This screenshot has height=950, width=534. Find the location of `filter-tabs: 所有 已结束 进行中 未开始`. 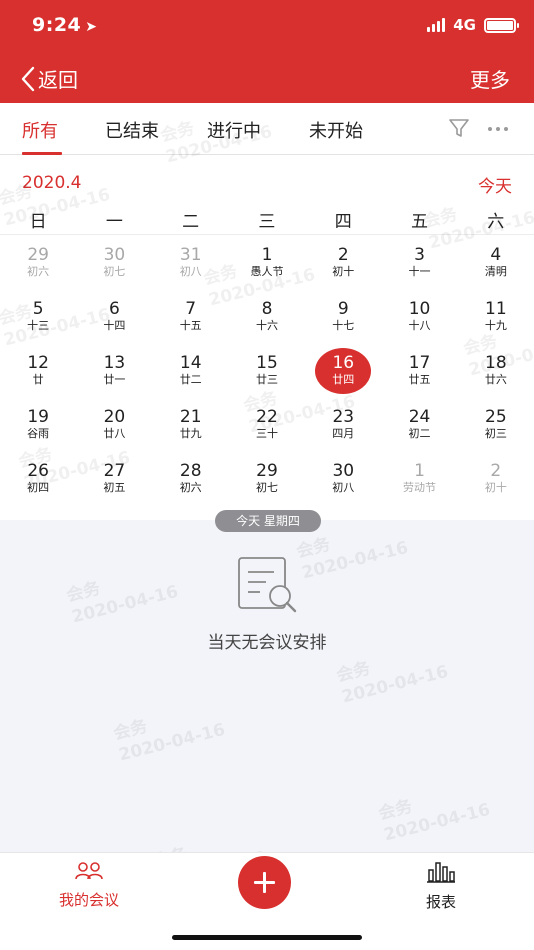

filter-tabs: 所有 已结束 进行中 未开始 is located at coordinates (267, 129).